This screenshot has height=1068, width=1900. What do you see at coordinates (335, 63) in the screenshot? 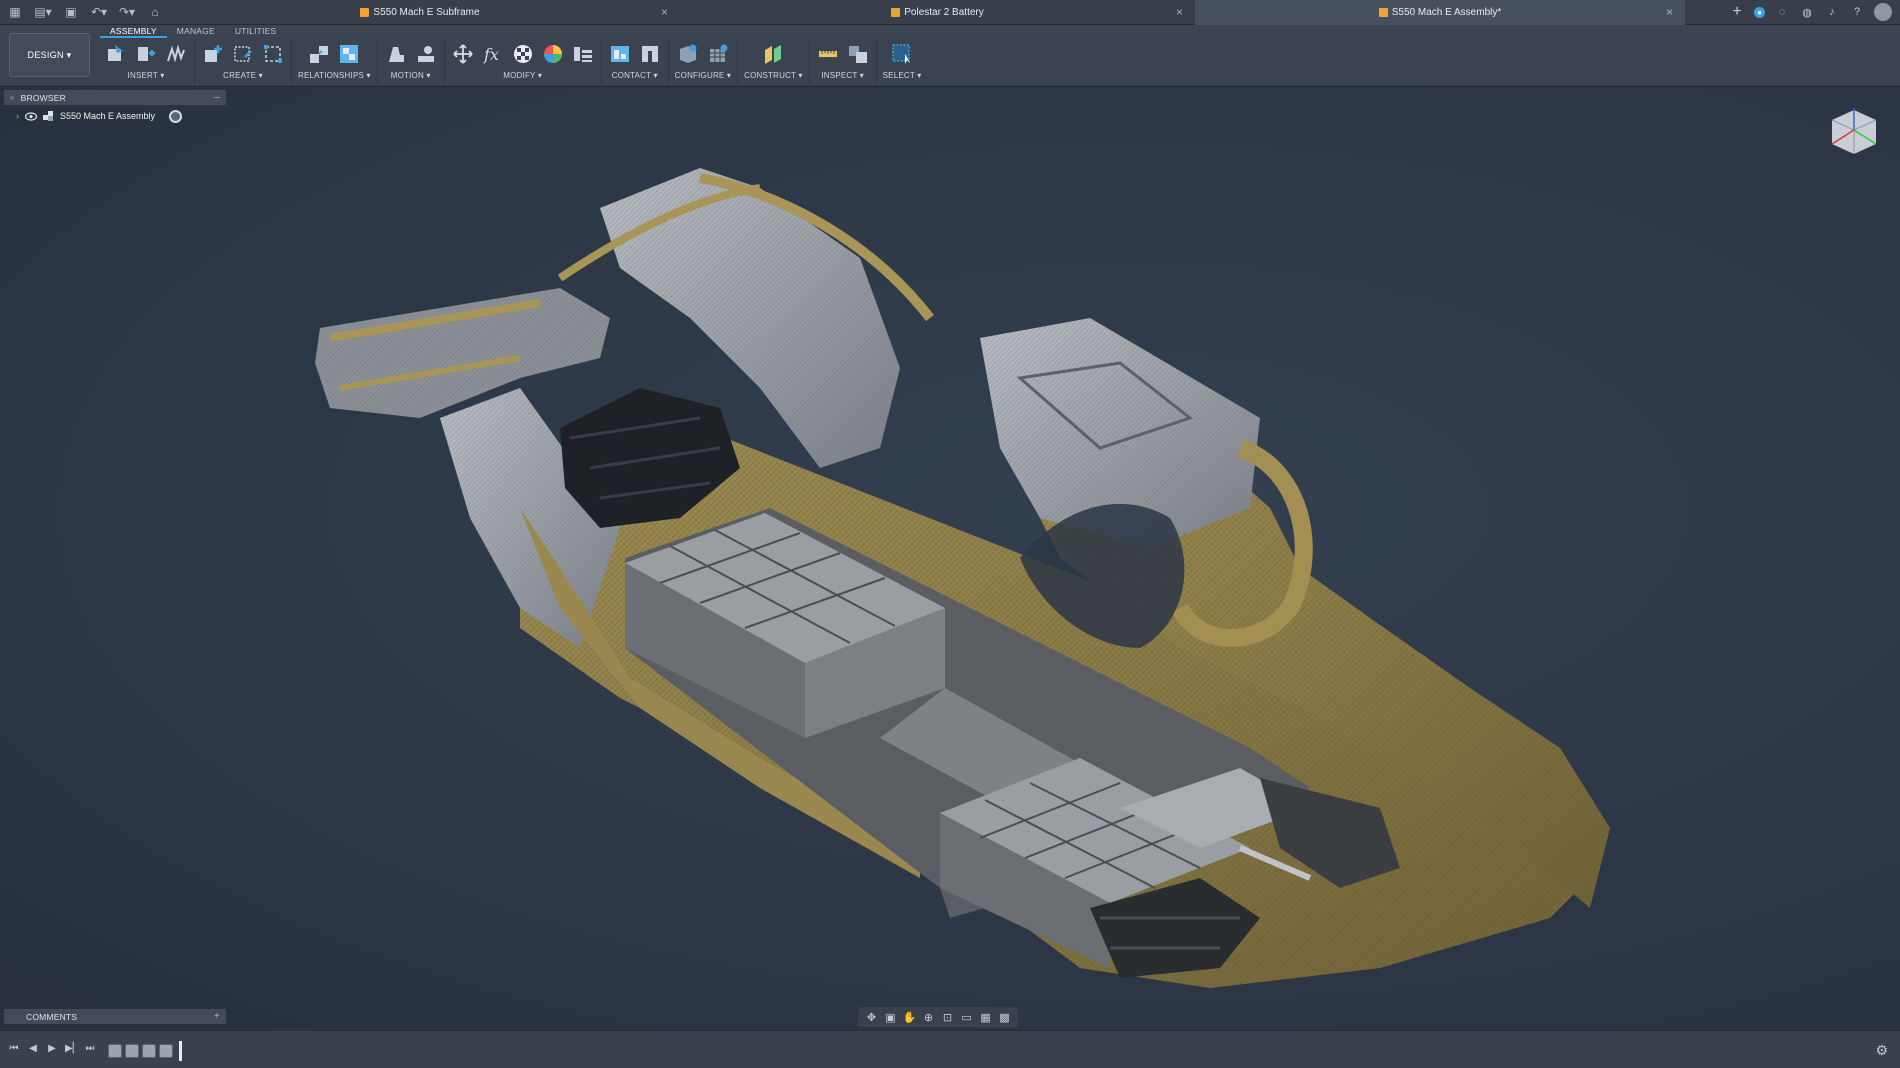
I see `group-relationships: RELATIONSHIPS ▾` at bounding box center [335, 63].